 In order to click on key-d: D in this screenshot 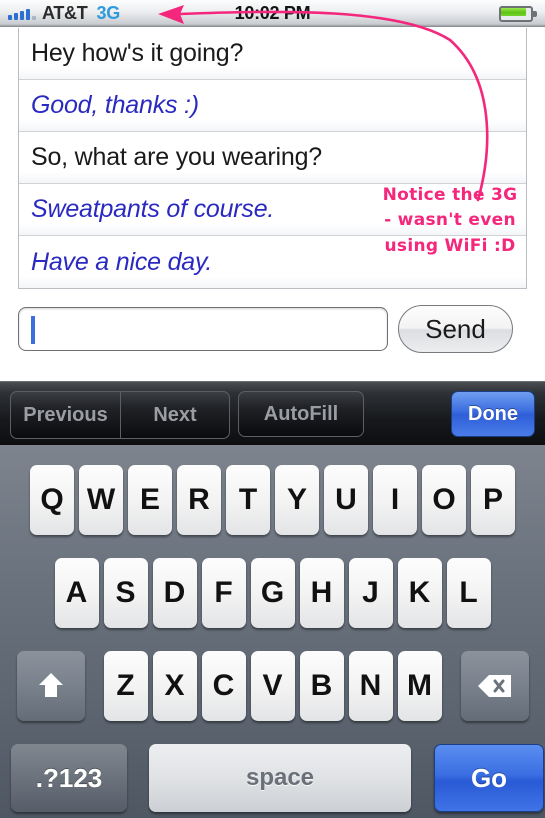, I will do `click(174, 593)`.